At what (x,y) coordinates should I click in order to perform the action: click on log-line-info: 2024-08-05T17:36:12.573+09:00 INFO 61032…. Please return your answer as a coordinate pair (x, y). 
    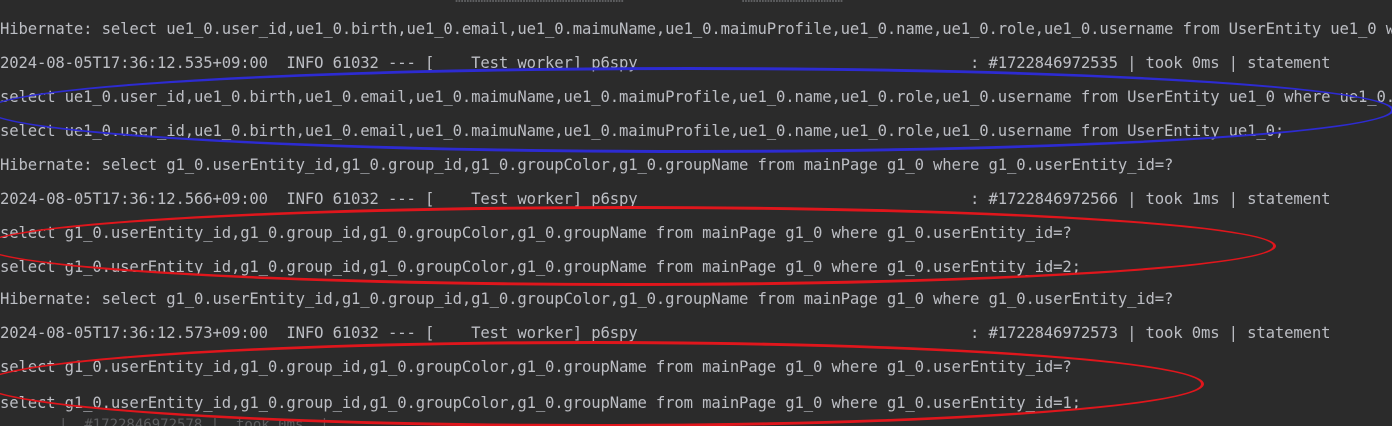
    Looking at the image, I should click on (665, 333).